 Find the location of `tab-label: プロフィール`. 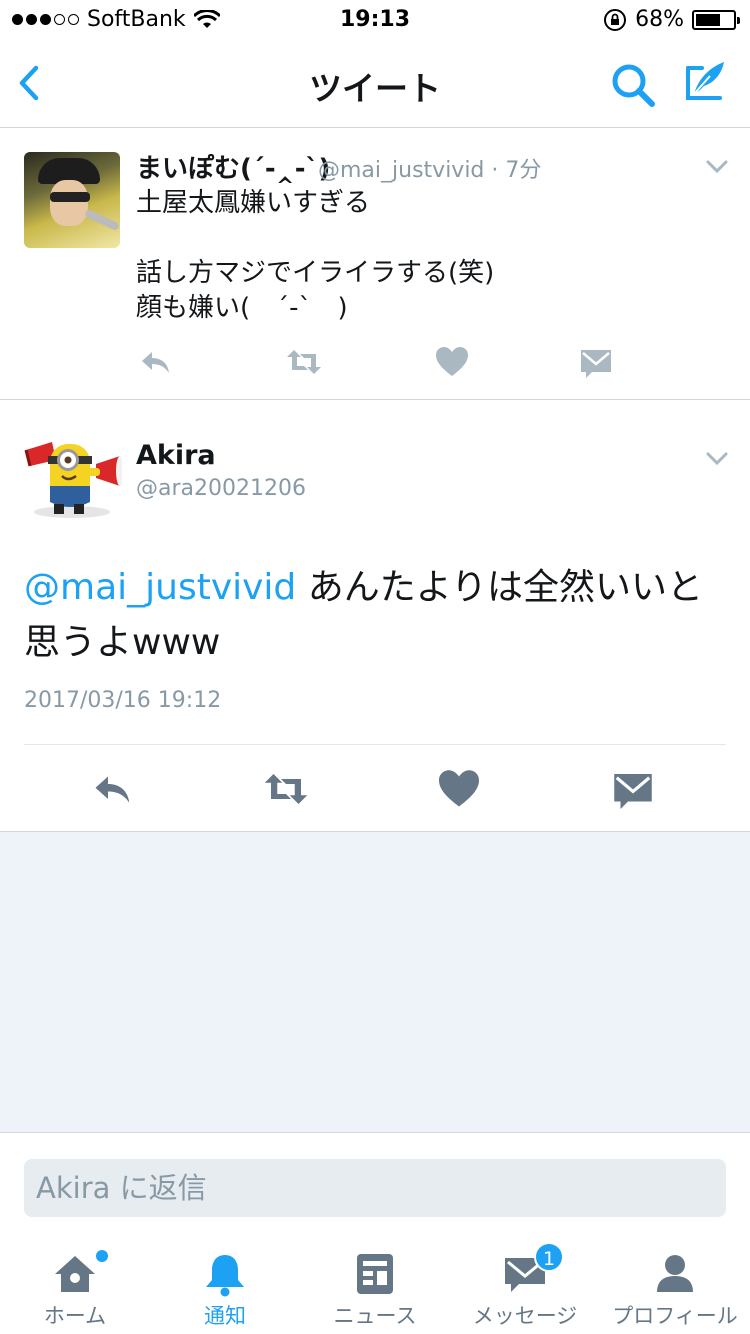

tab-label: プロフィール is located at coordinates (675, 1316).